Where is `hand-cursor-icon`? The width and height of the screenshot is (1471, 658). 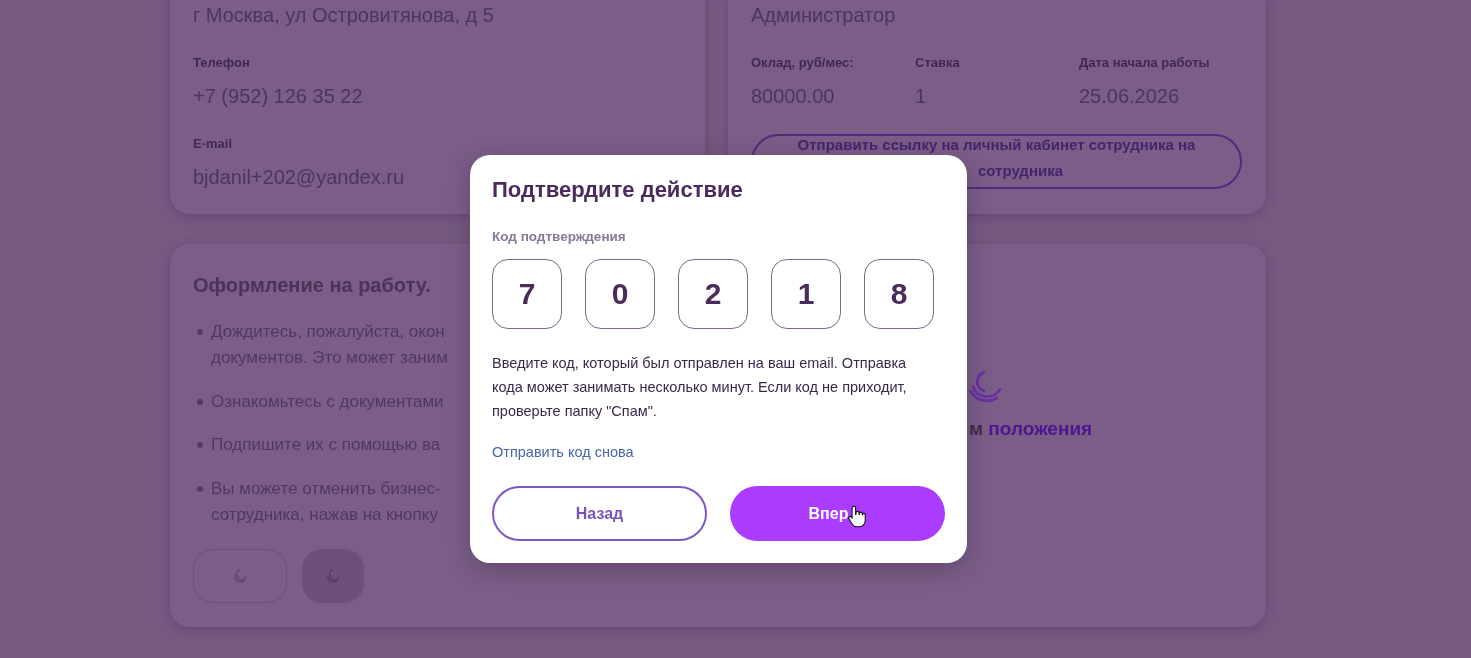 hand-cursor-icon is located at coordinates (857, 516).